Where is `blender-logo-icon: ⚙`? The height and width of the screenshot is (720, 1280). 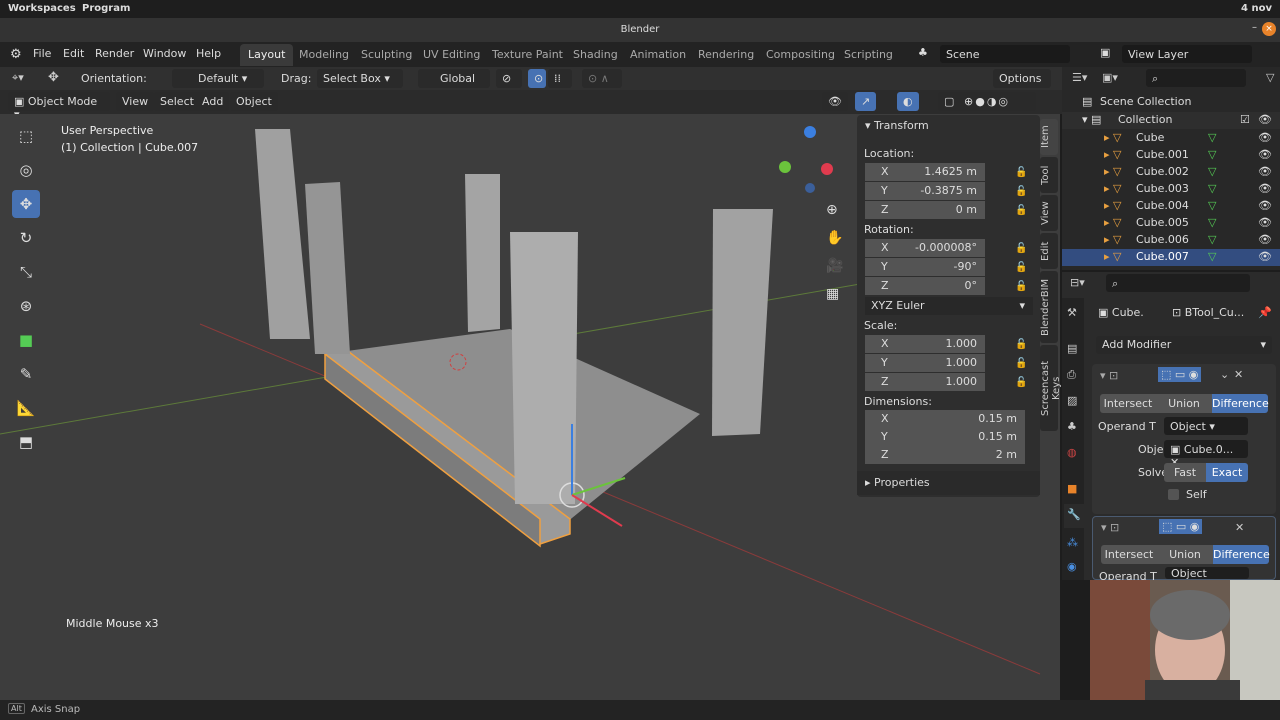
blender-logo-icon: ⚙ is located at coordinates (16, 54).